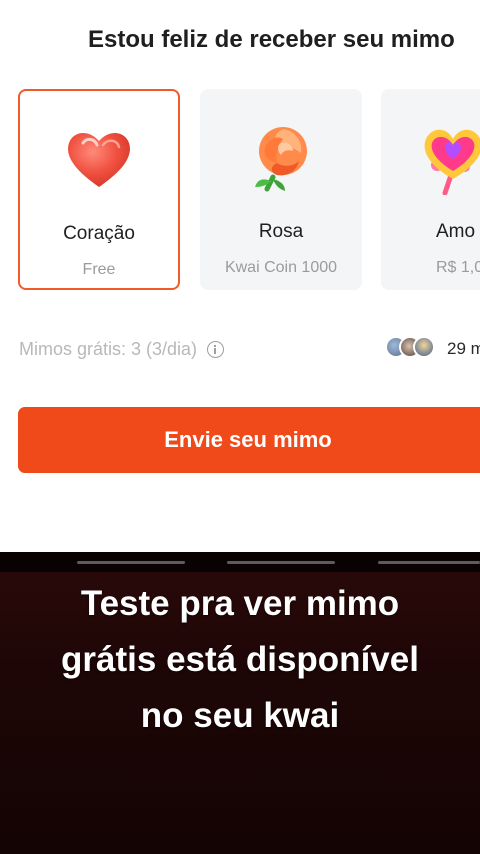  Describe the element at coordinates (458, 267) in the screenshot. I see `gift-price: R$ 1,0` at that location.